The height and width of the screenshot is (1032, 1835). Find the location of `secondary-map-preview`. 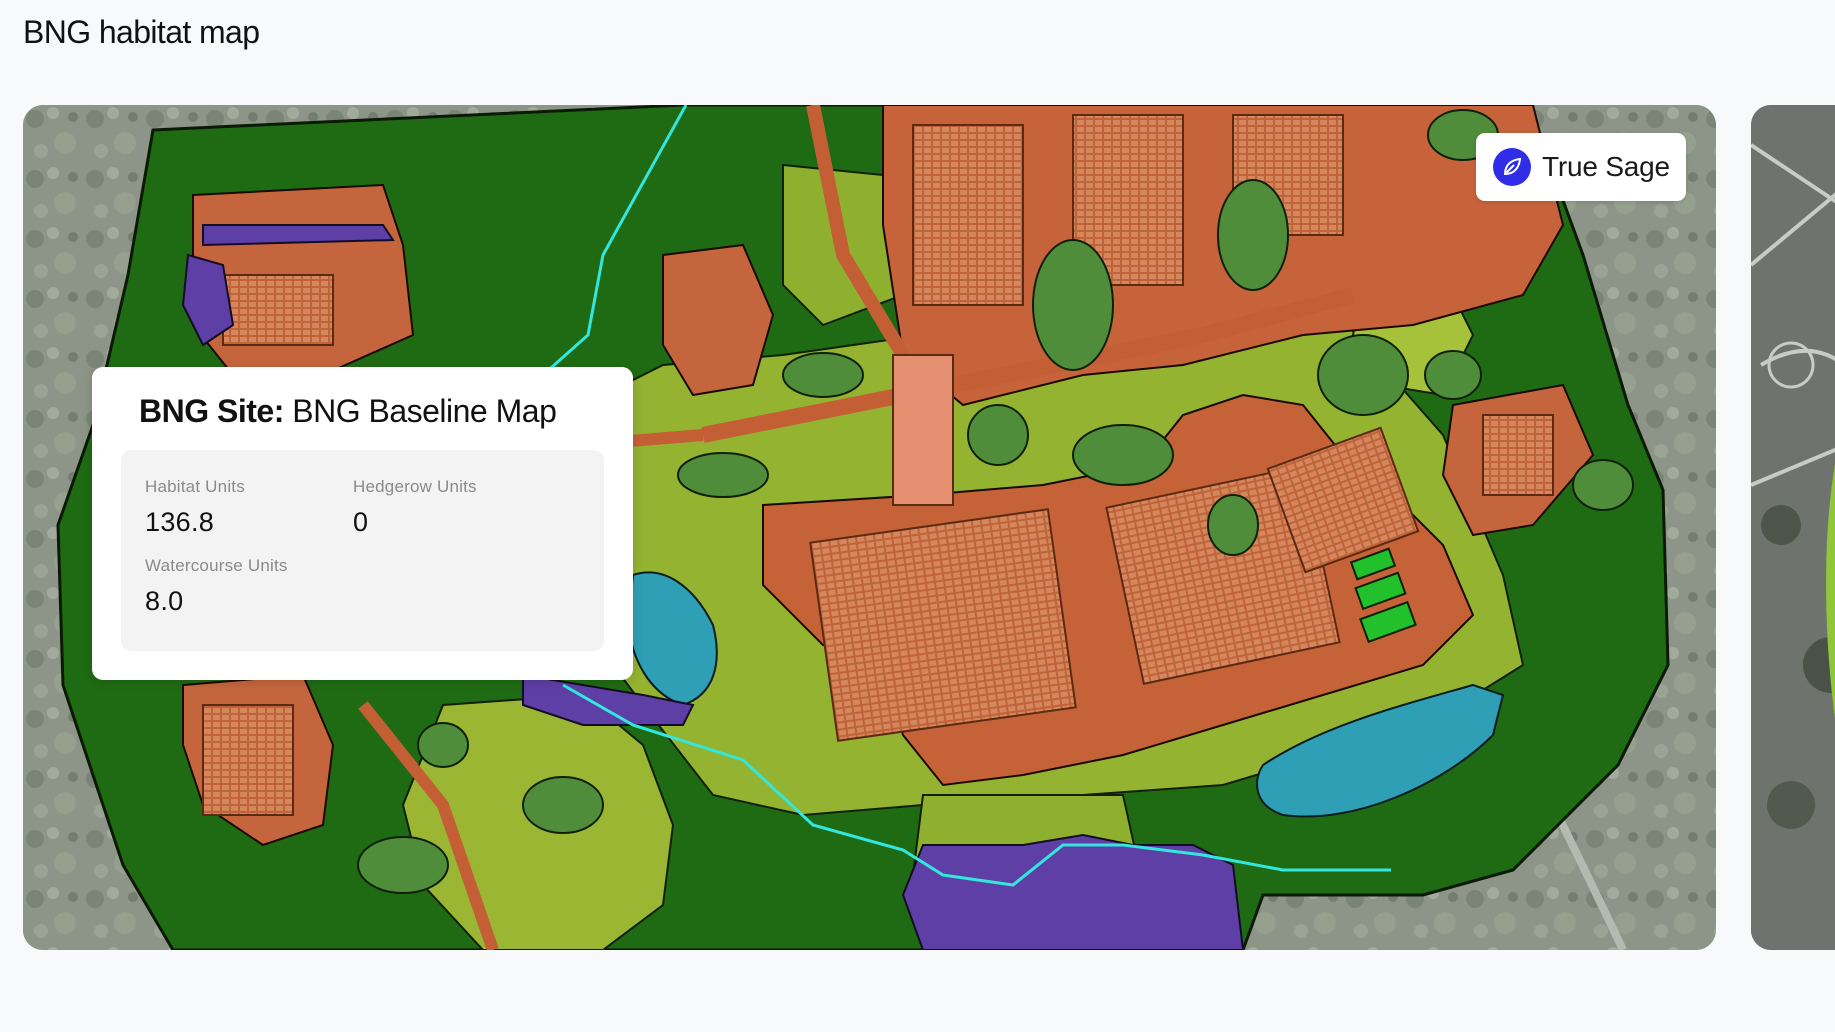

secondary-map-preview is located at coordinates (1793, 527).